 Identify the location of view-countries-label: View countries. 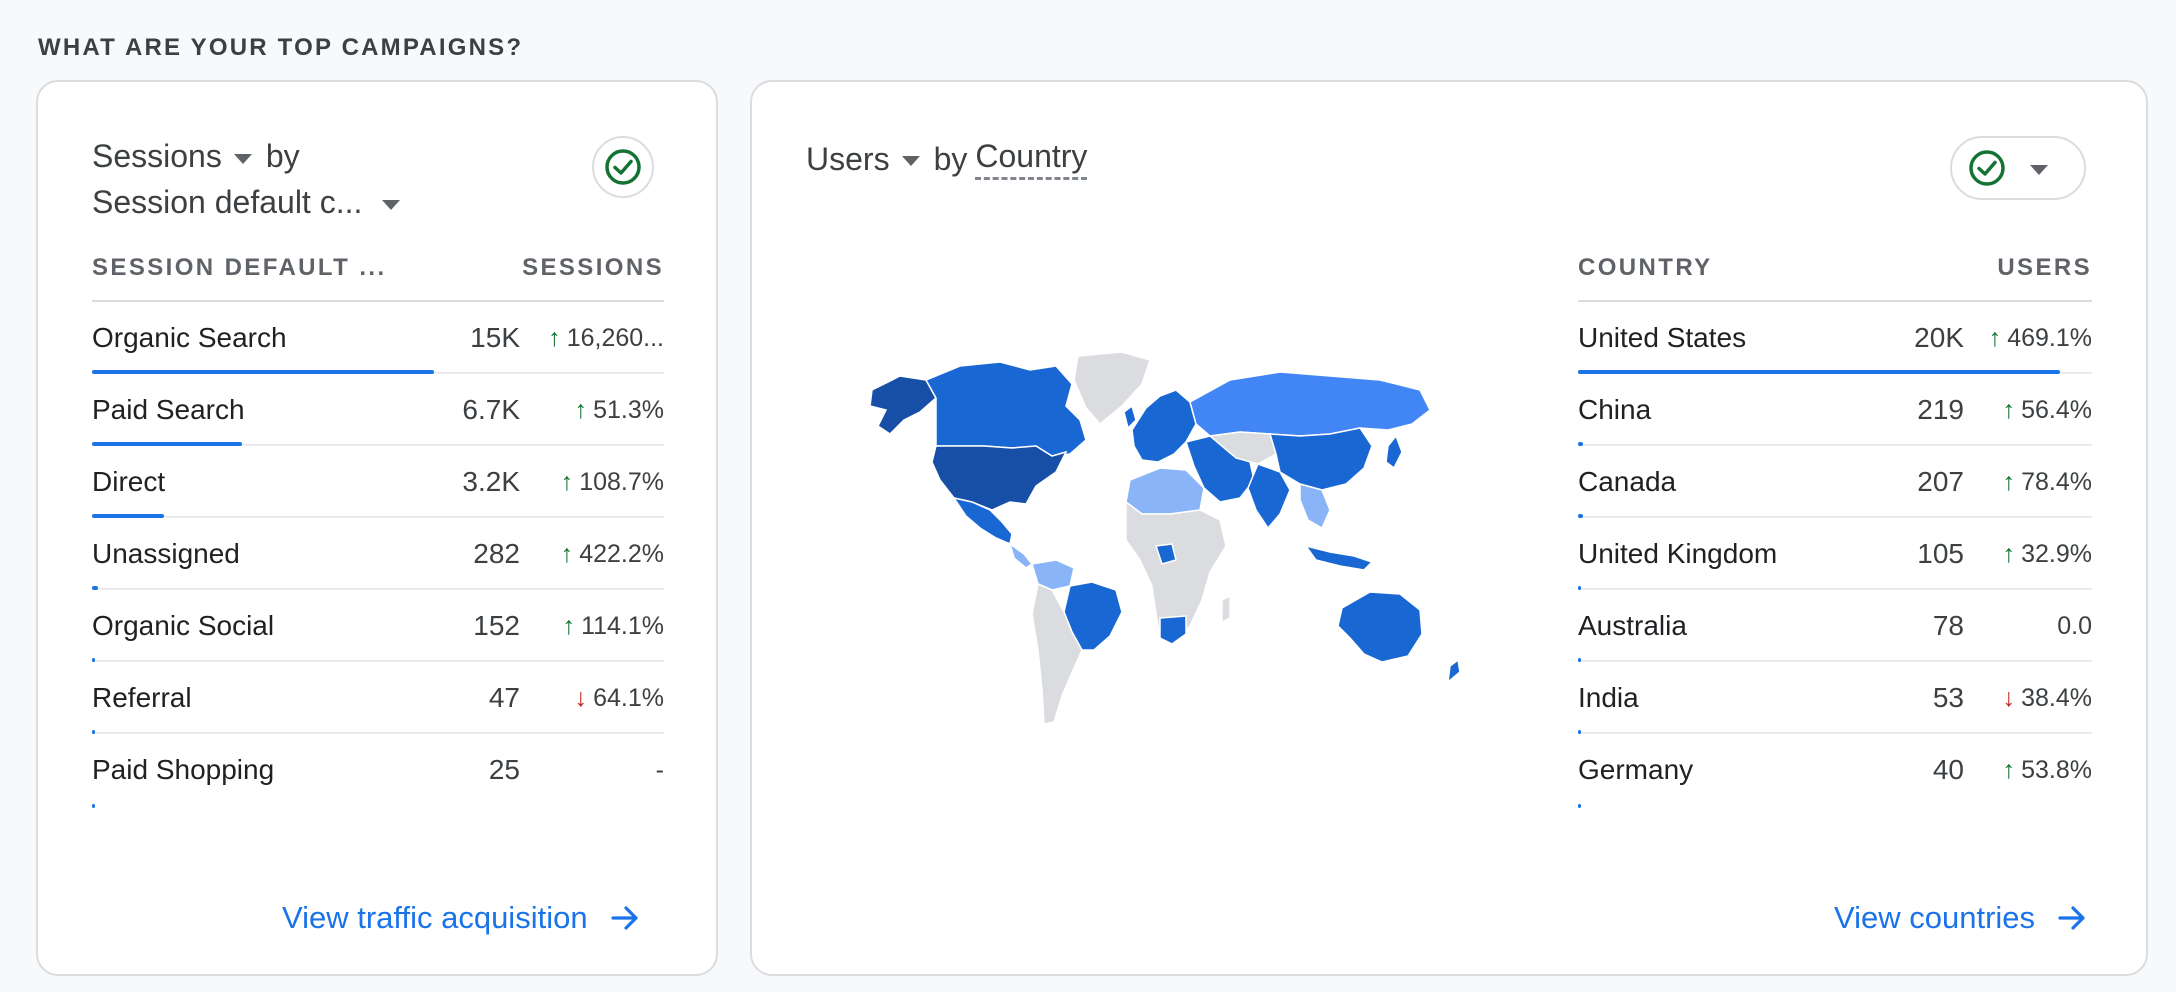
(1935, 917).